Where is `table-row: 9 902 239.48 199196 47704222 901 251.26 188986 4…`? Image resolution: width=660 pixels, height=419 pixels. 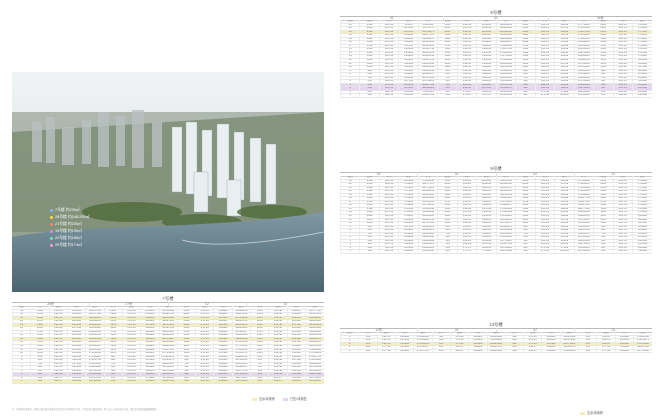
table-row: 9 902 239.48 199196 47704222 901 251.26 188986 4… is located at coordinates (167, 357).